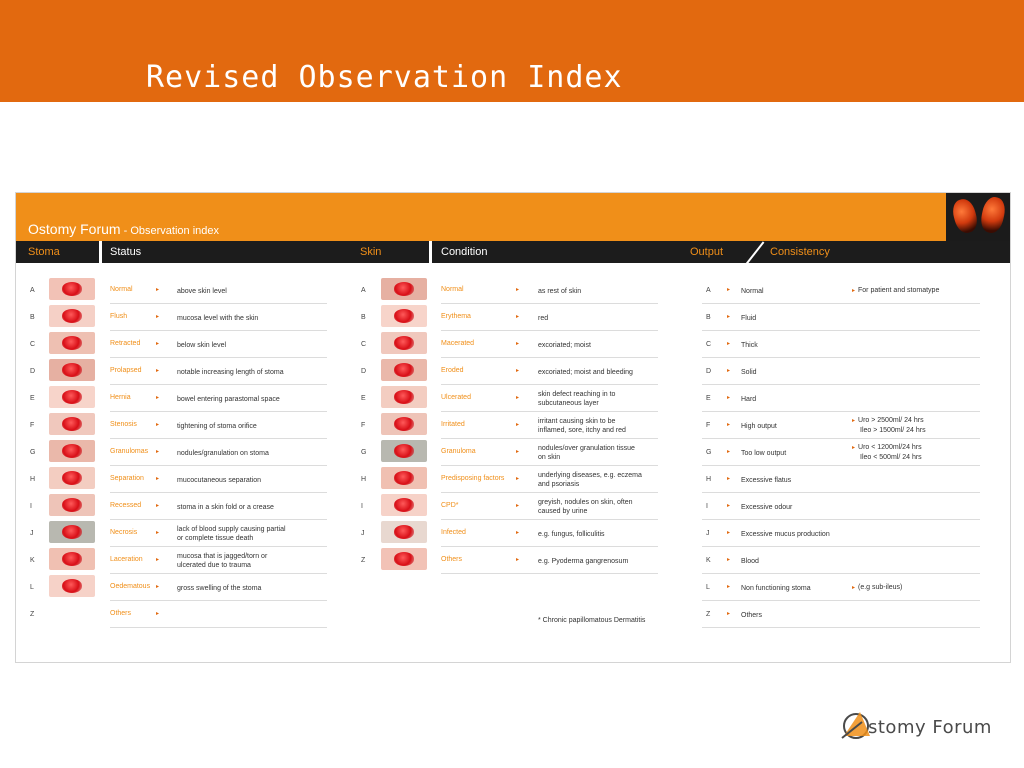 Image resolution: width=1024 pixels, height=768 pixels. What do you see at coordinates (32, 560) in the screenshot?
I see `row-letter: K` at bounding box center [32, 560].